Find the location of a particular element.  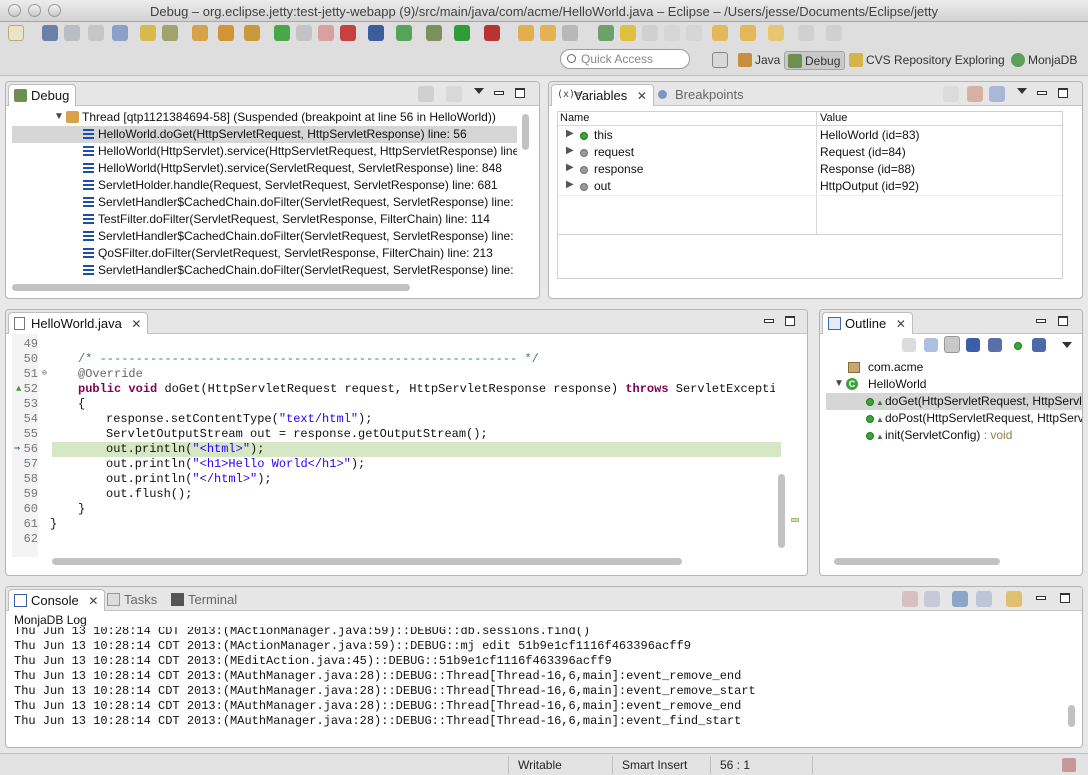

outline-class-row: ▼ C HelloWorld is located at coordinates (954, 384).